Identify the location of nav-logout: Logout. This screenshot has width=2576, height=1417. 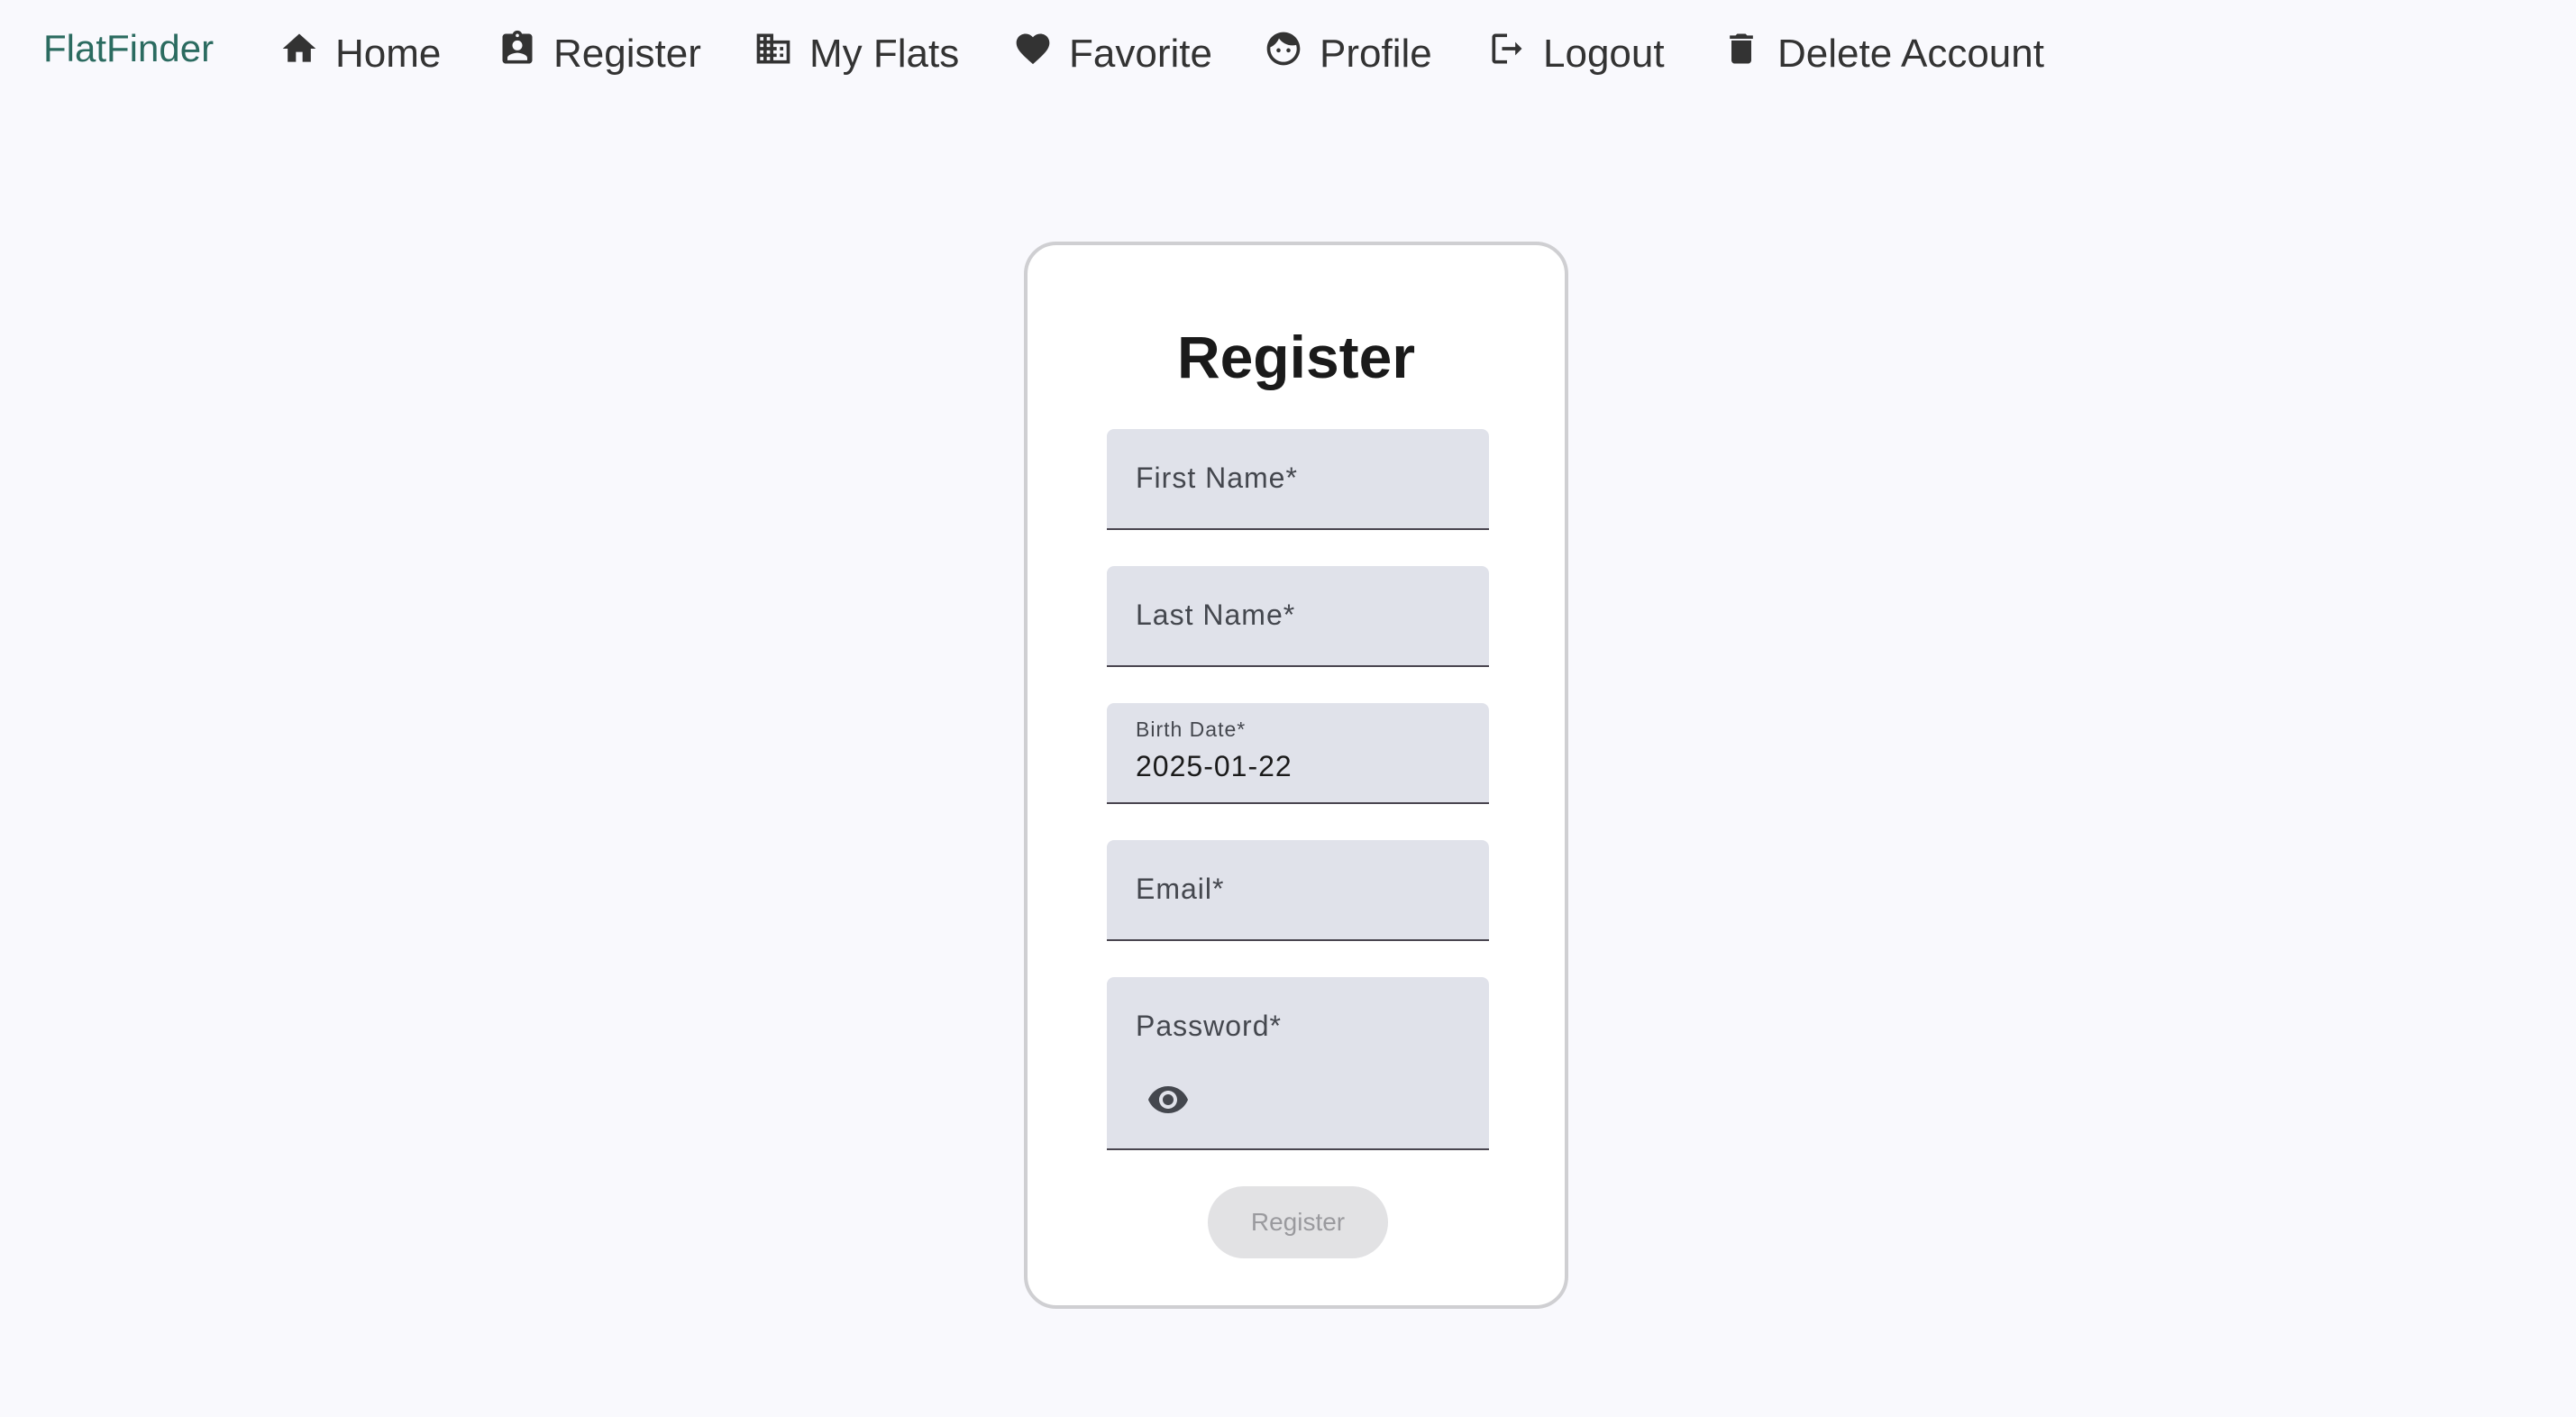
(1576, 54).